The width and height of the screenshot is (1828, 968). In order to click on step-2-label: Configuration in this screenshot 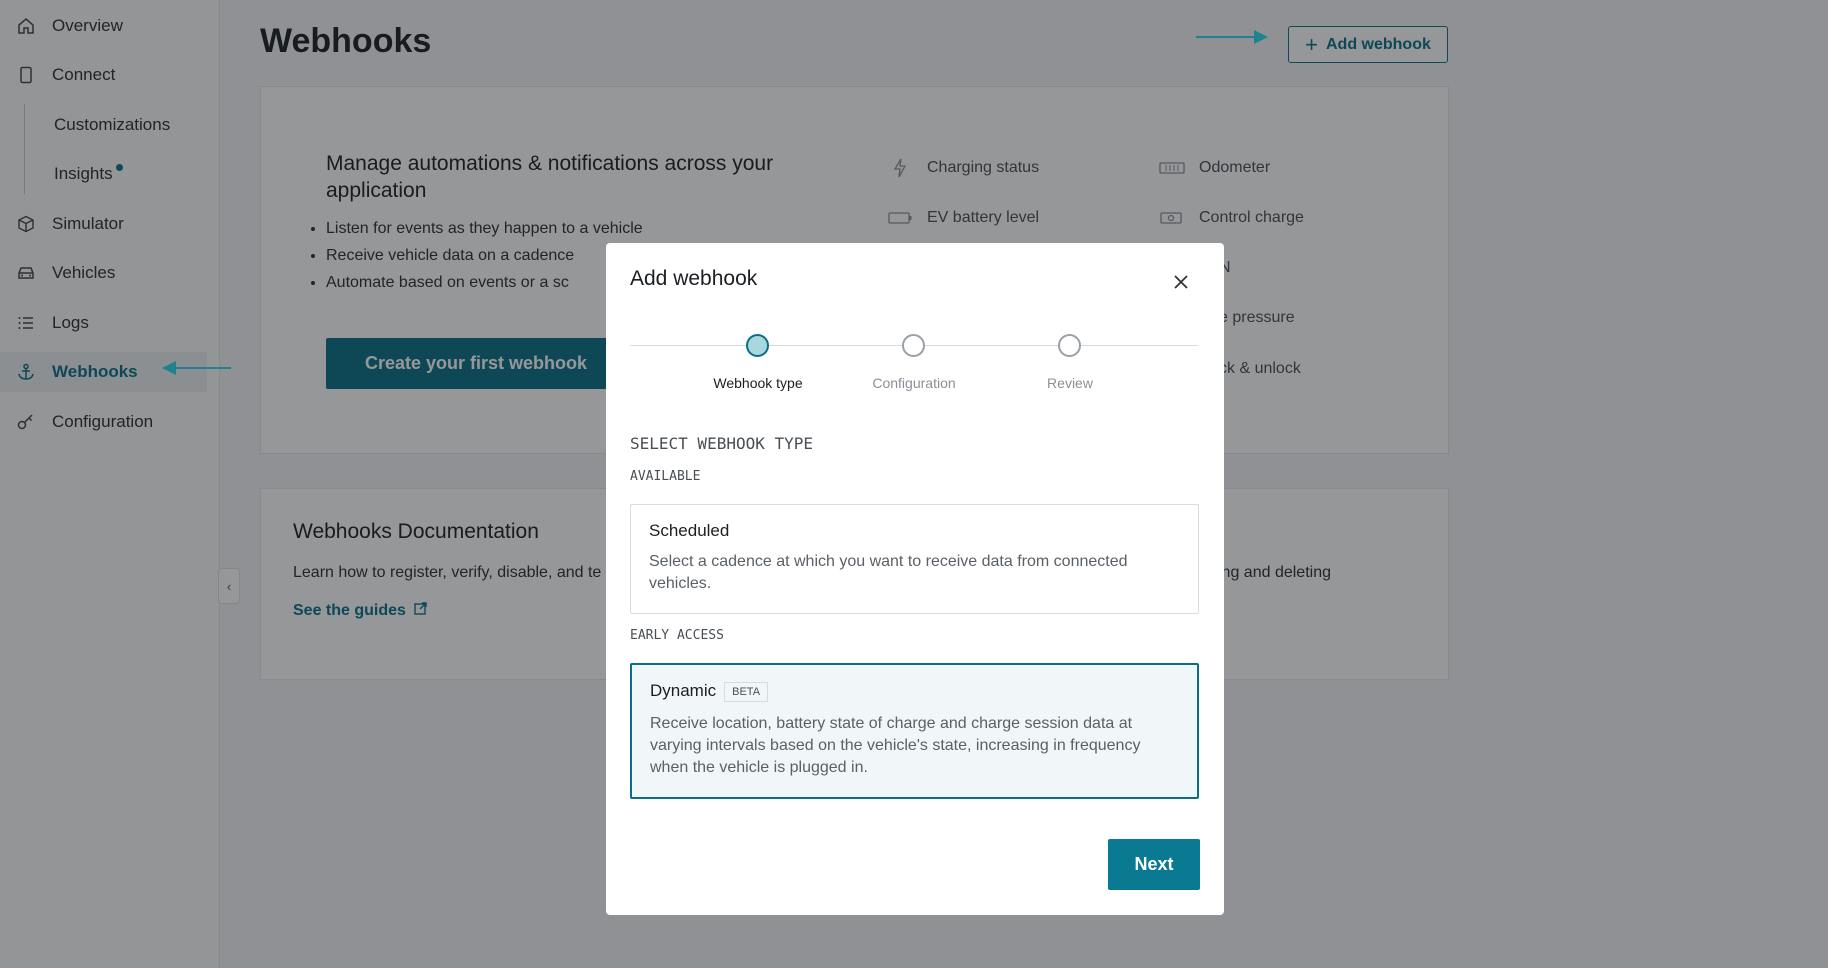, I will do `click(914, 383)`.